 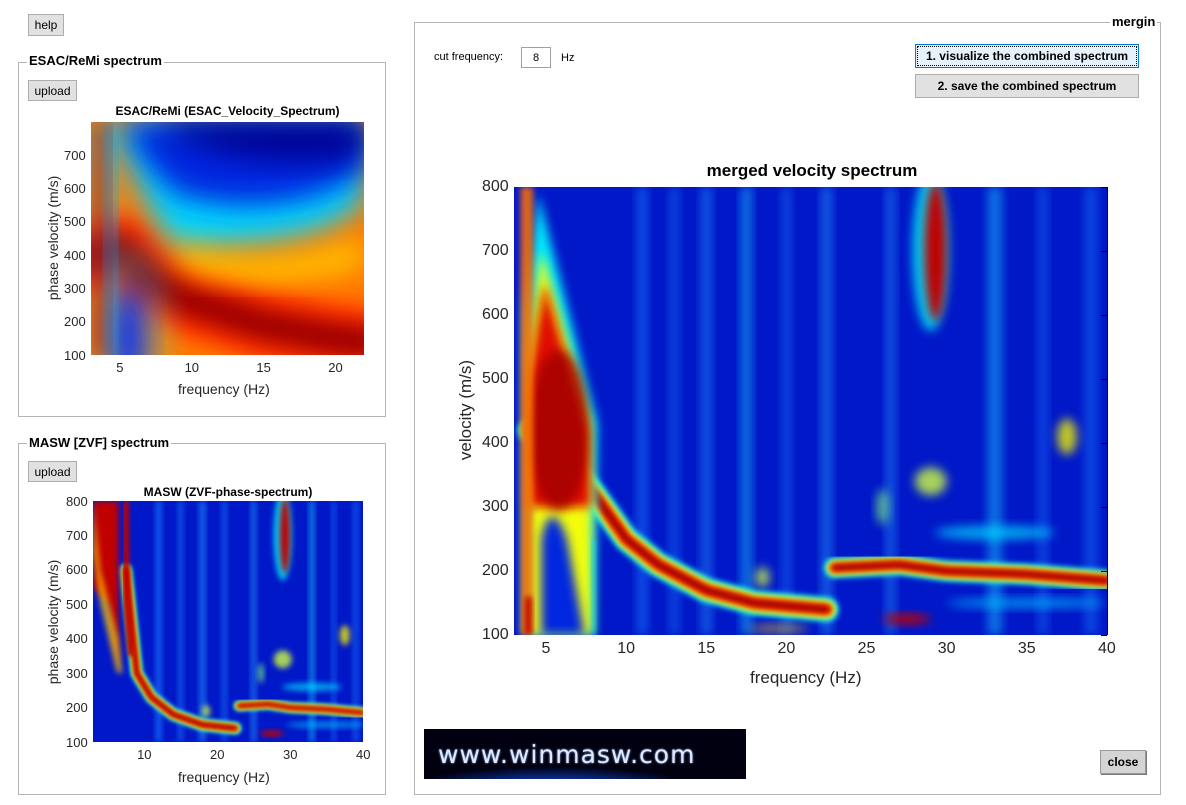 I want to click on masw-ytick-label: 800, so click(x=77, y=501).